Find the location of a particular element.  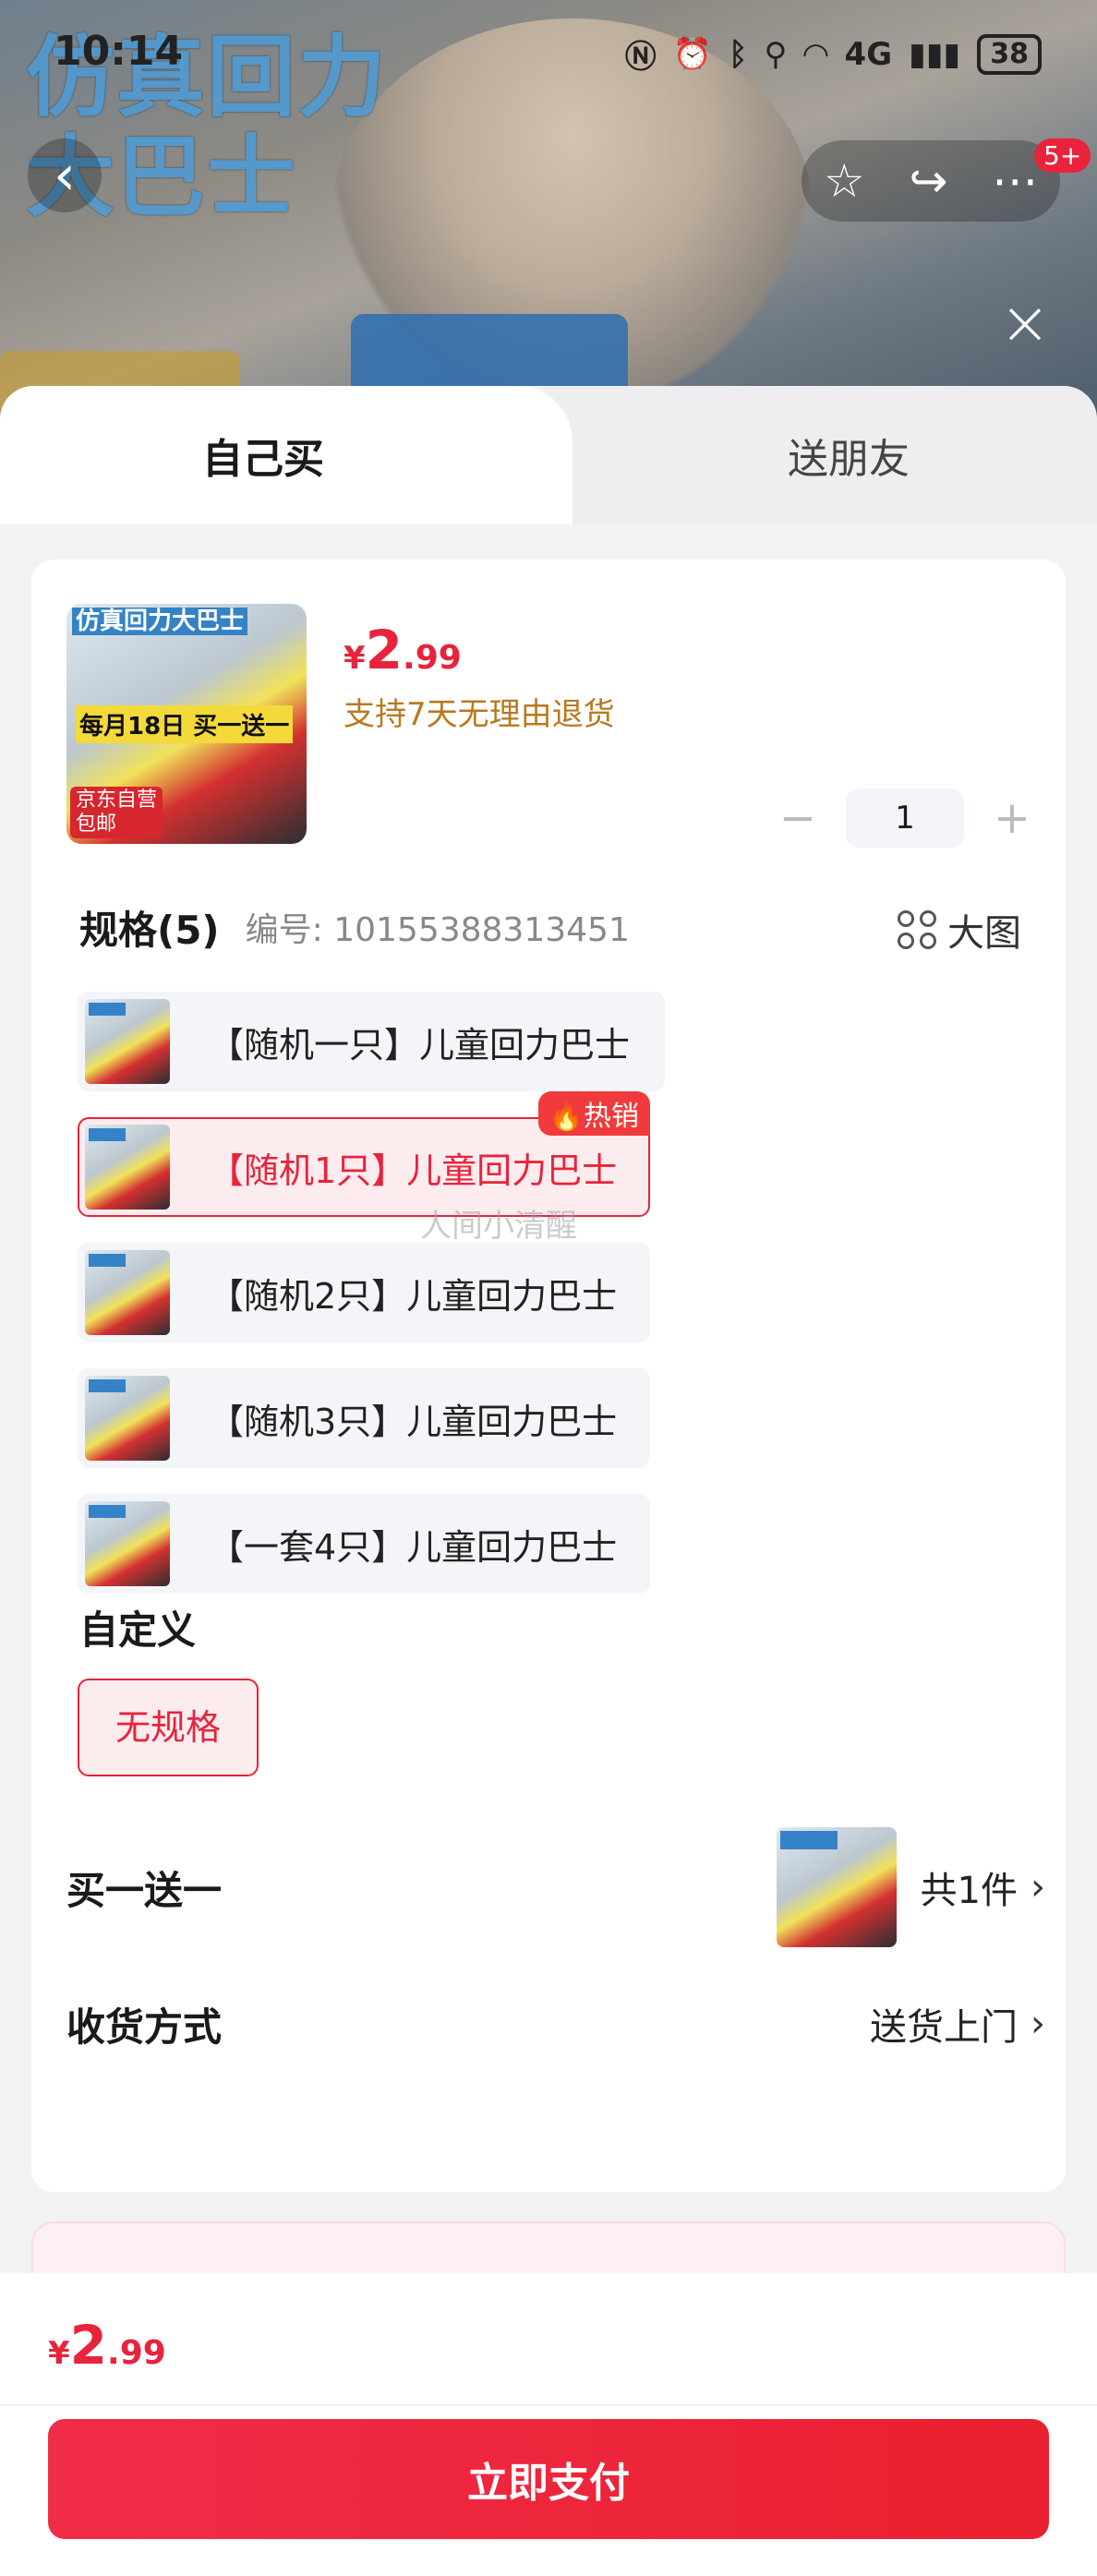

divider is located at coordinates (548, 2405).